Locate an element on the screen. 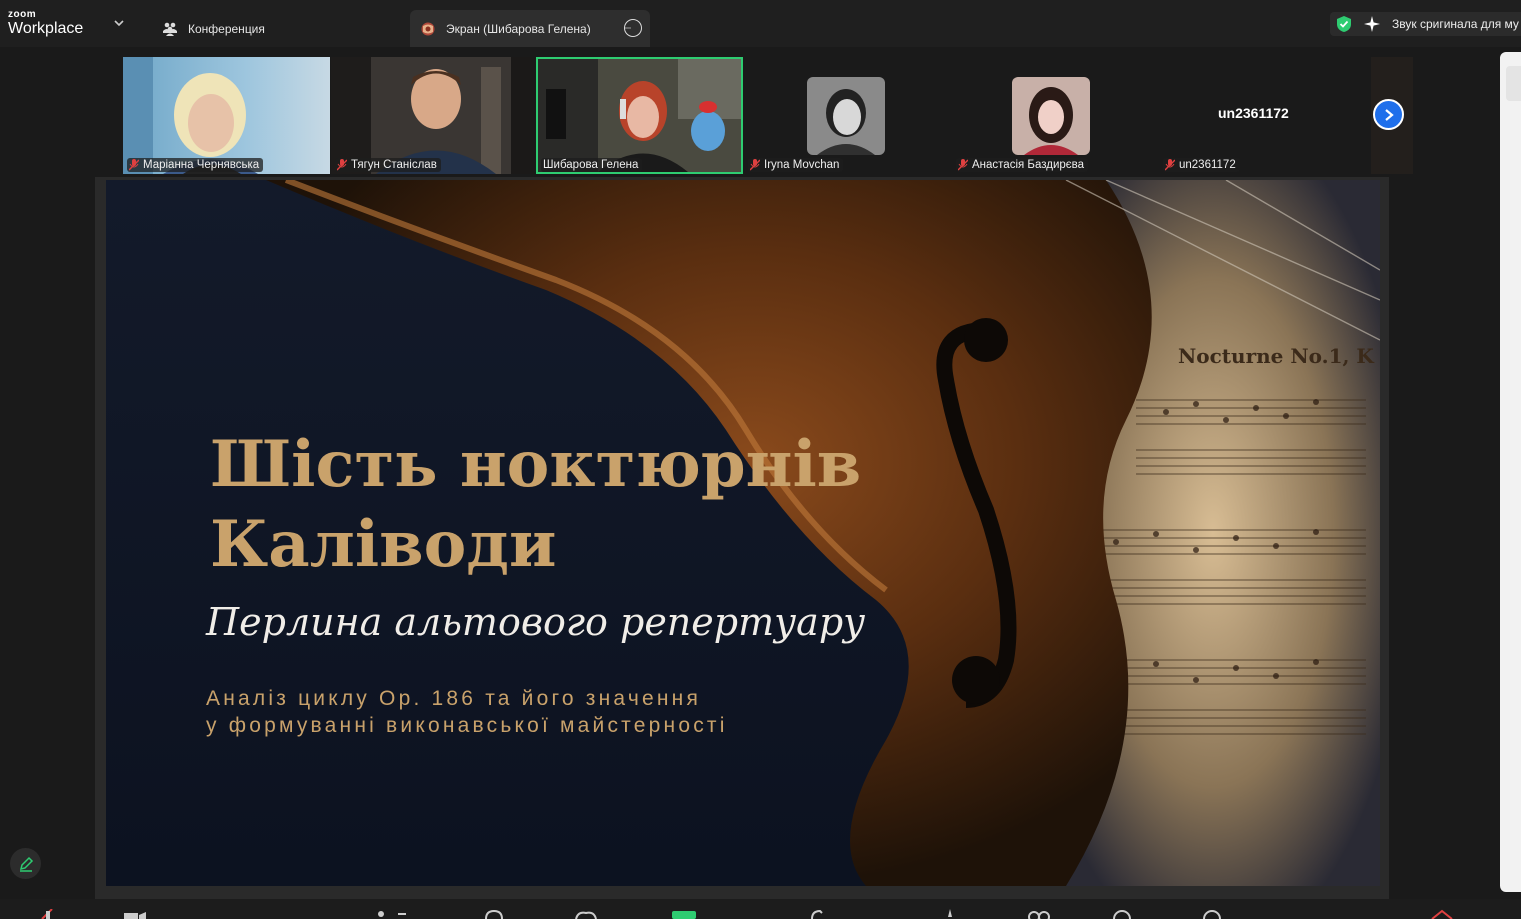 This screenshot has height=919, width=1521. participant-name-tag: un2361172 is located at coordinates (1201, 165).